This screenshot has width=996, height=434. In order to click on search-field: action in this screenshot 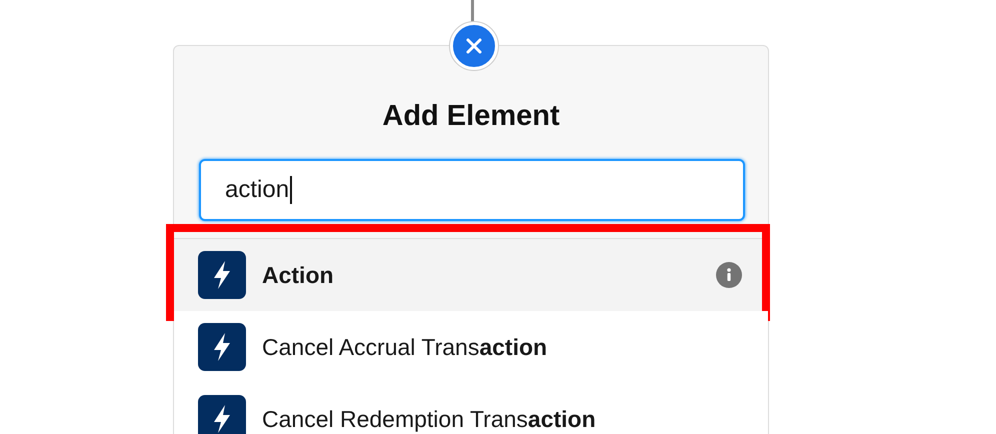, I will do `click(472, 190)`.